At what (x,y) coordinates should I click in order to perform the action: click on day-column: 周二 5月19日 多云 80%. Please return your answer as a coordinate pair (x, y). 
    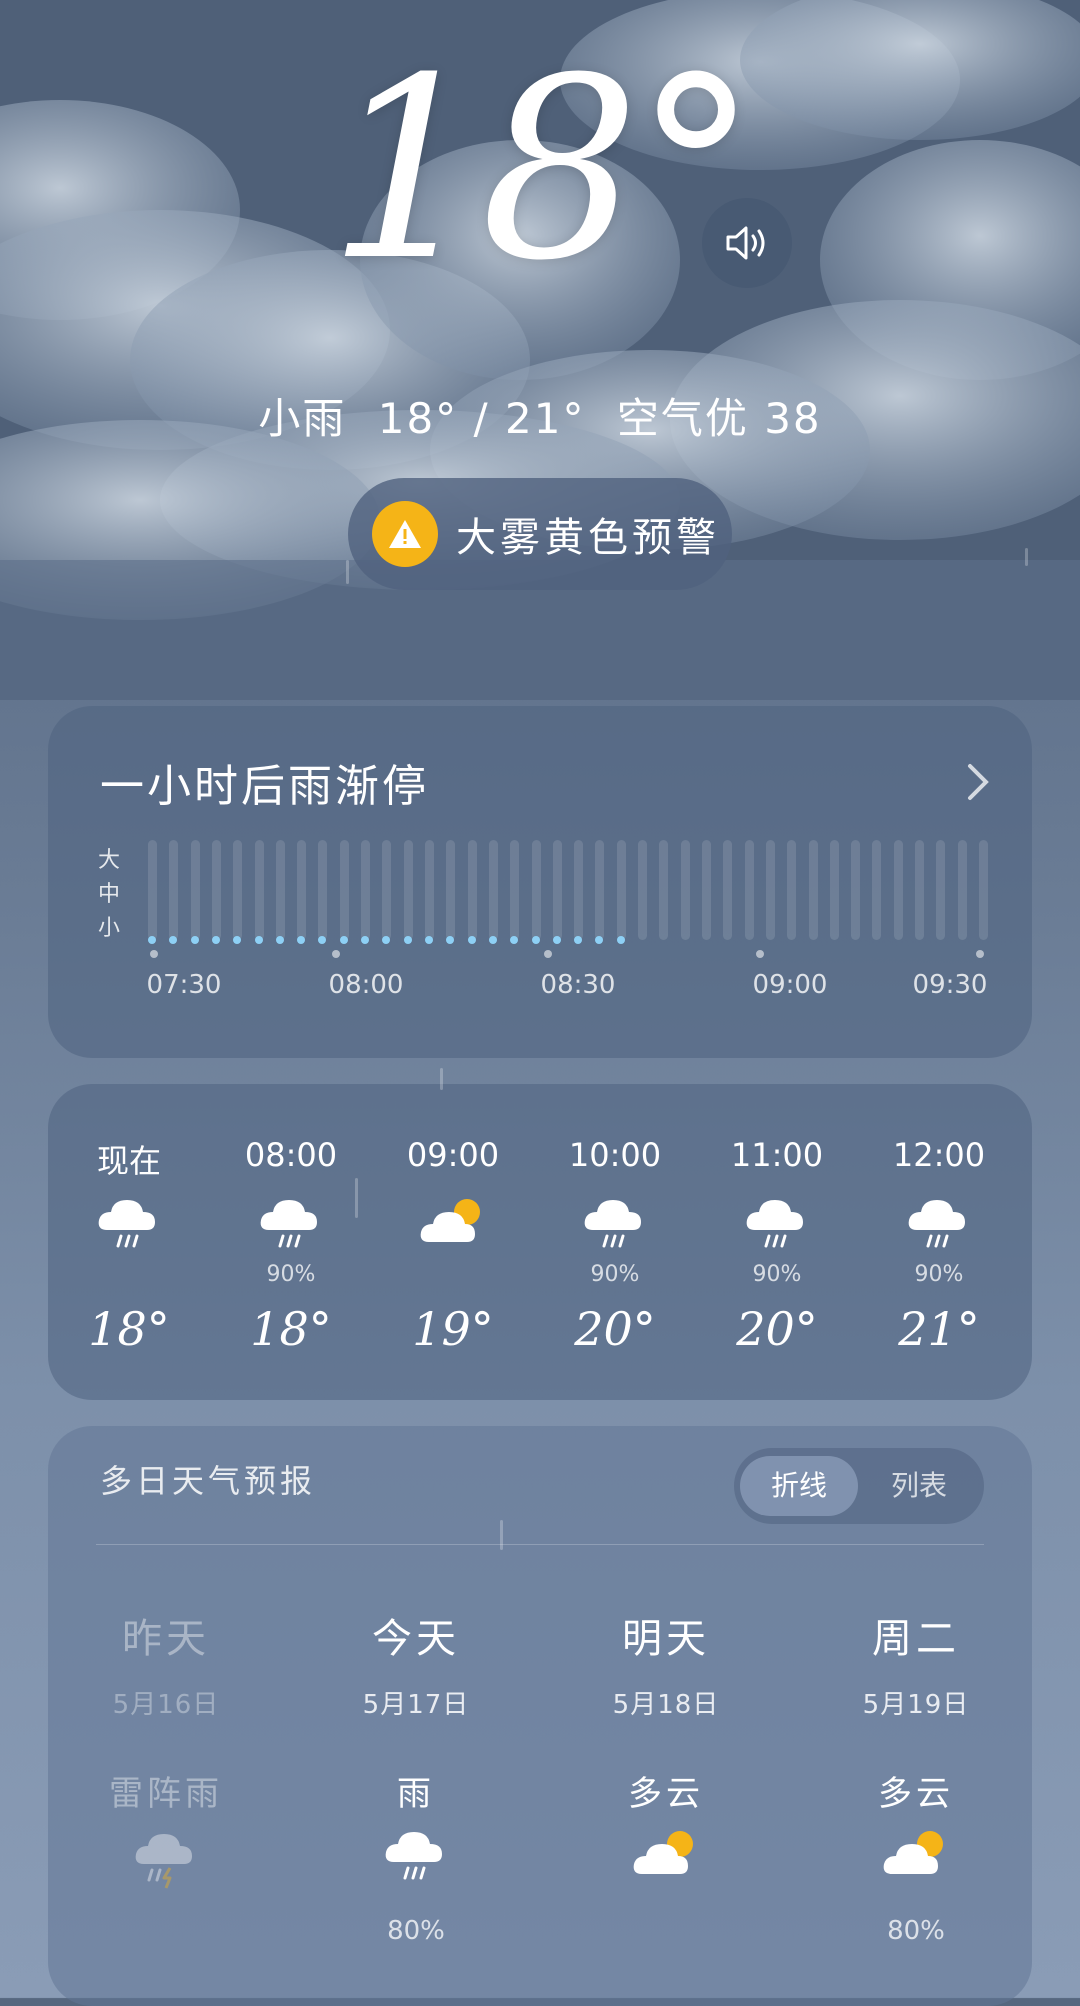
    Looking at the image, I should click on (916, 1716).